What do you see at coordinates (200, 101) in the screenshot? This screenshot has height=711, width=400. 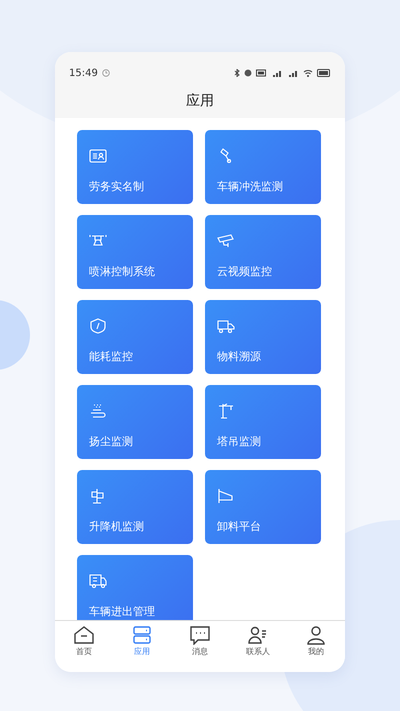 I see `page-title: 应用` at bounding box center [200, 101].